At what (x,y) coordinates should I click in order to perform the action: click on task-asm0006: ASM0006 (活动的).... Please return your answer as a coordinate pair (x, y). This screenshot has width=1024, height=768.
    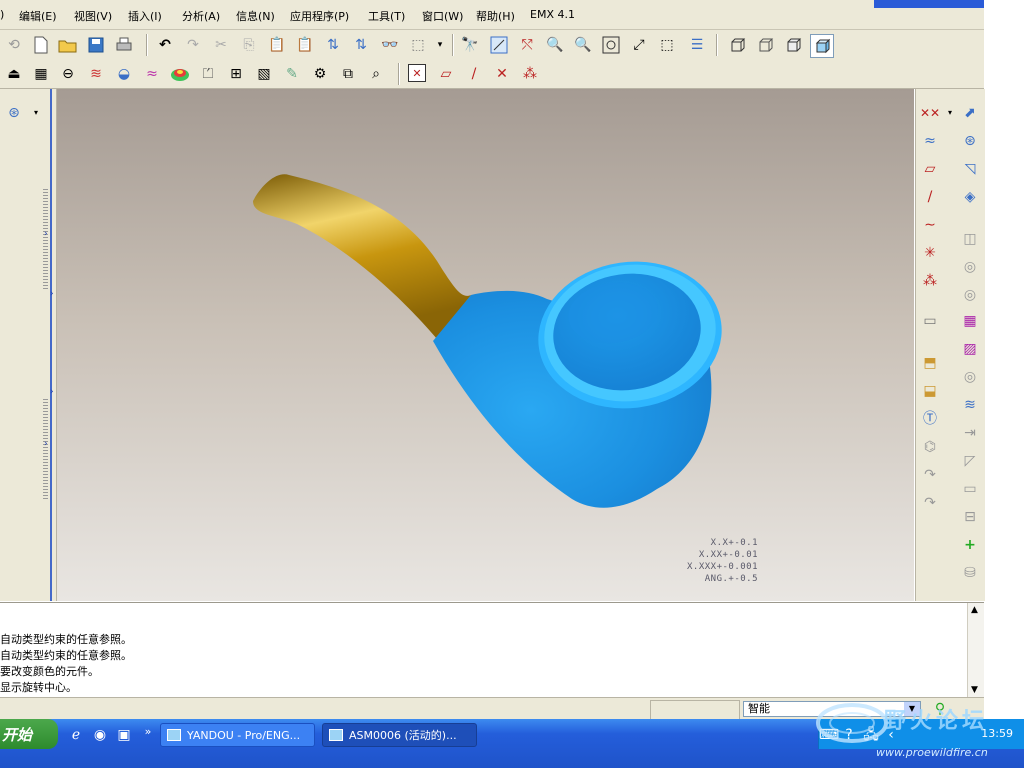
    Looking at the image, I should click on (399, 735).